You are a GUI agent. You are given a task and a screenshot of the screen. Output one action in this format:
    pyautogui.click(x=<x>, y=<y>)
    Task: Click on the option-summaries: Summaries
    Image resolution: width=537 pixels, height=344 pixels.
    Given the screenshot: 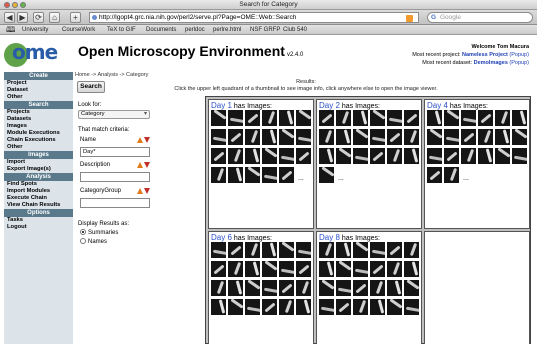 What is the action you would take?
    pyautogui.click(x=99, y=232)
    